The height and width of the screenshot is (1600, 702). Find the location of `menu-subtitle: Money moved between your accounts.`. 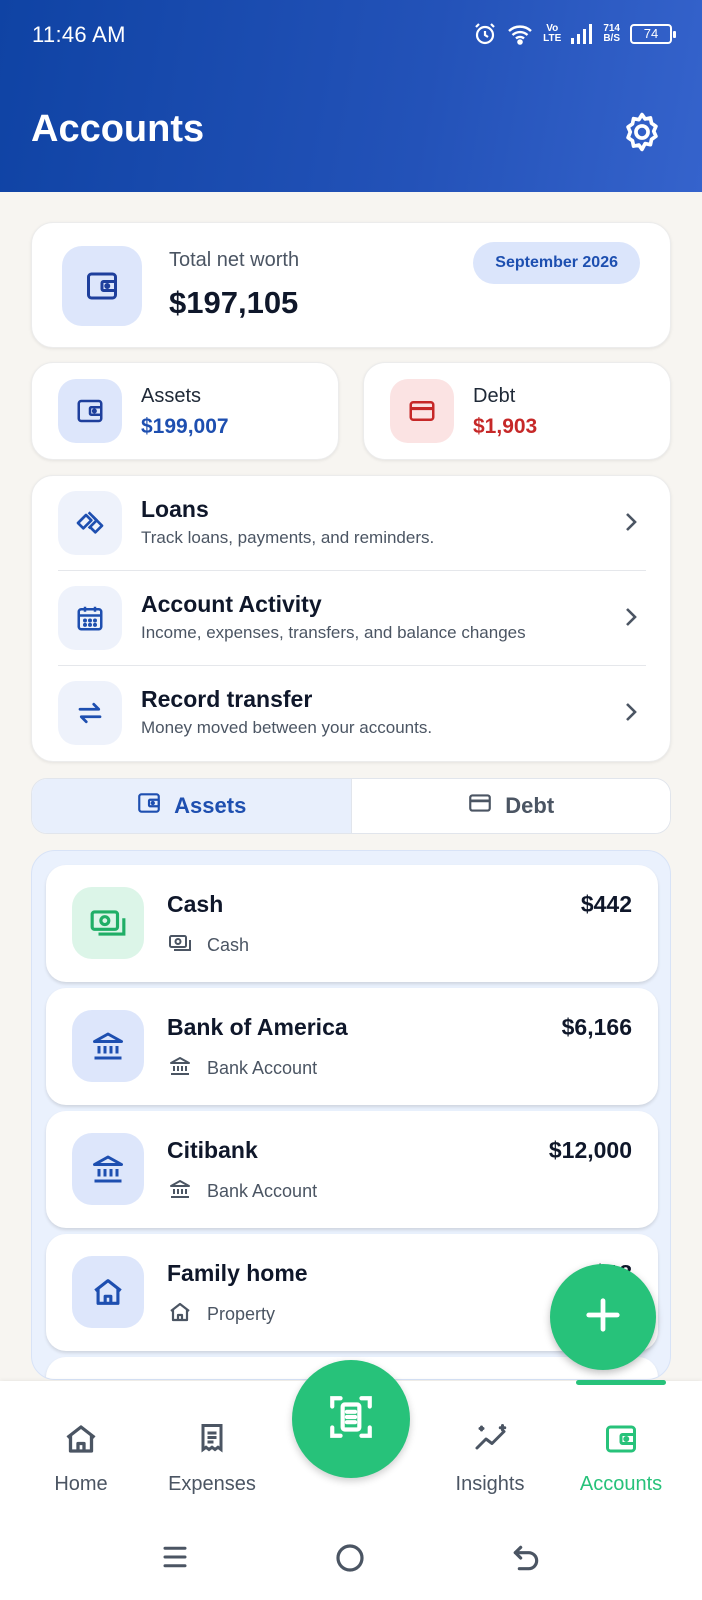

menu-subtitle: Money moved between your accounts. is located at coordinates (287, 727).